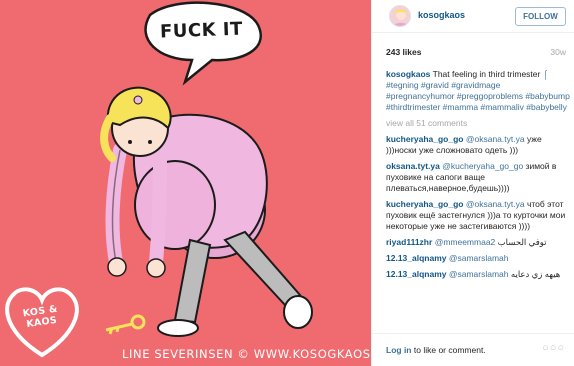 The image size is (574, 366). I want to click on comment-item: 12.13_alqnamy @samarslamah هيهه زي دعايه, so click(478, 274).